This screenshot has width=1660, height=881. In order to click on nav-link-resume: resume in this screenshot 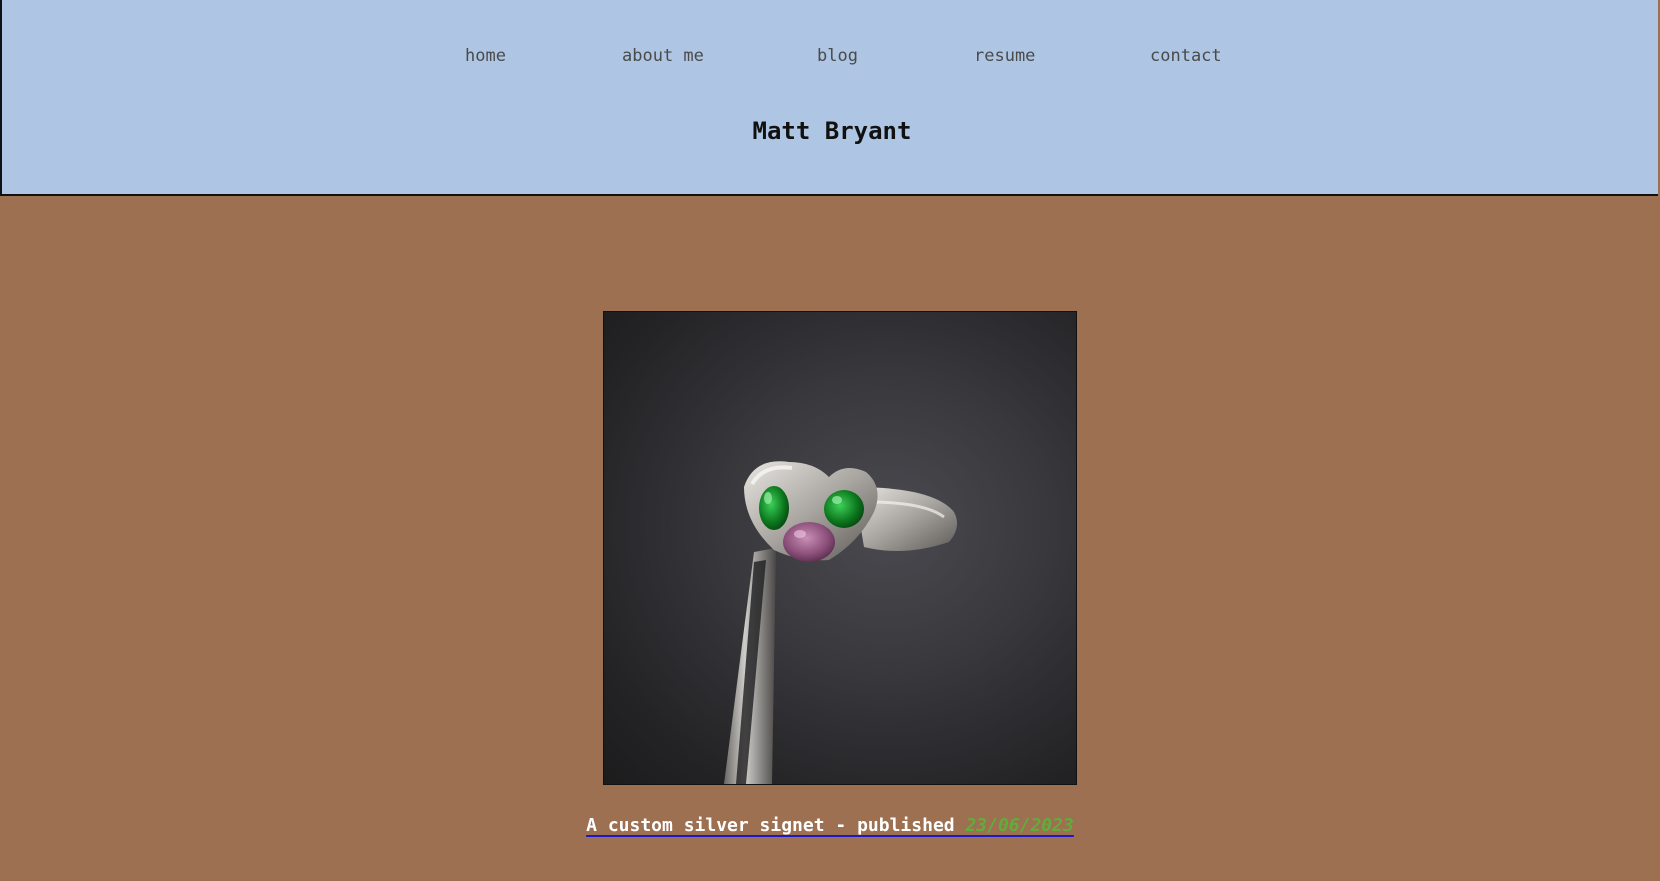, I will do `click(1004, 56)`.